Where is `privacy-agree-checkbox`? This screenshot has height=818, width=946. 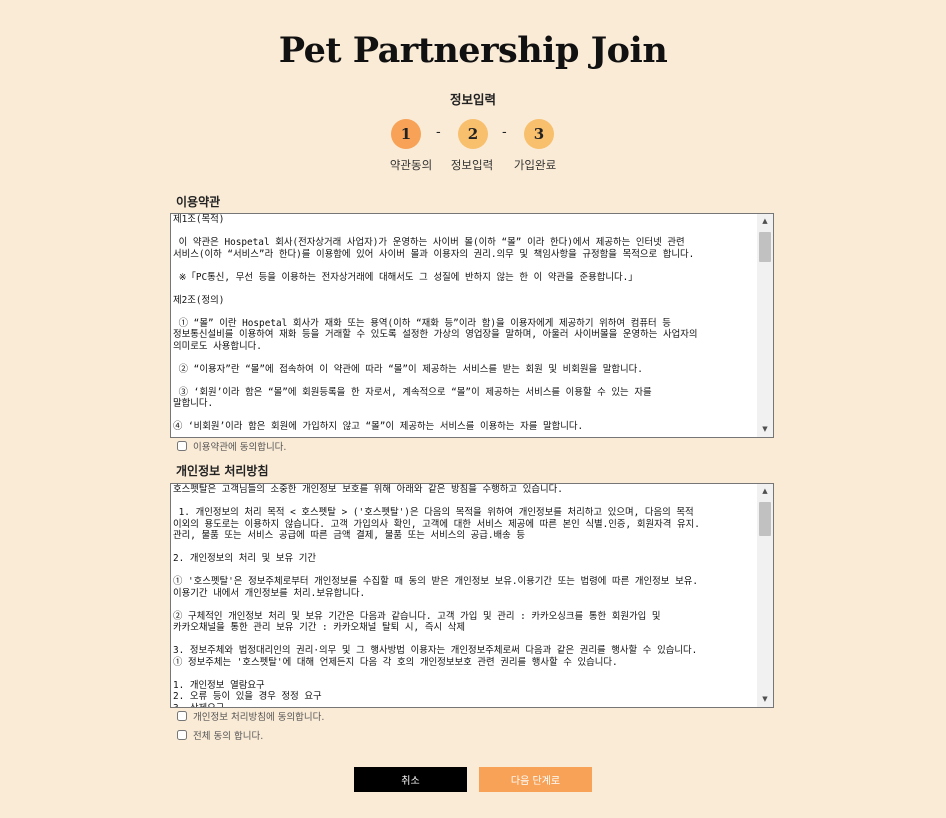 privacy-agree-checkbox is located at coordinates (182, 716).